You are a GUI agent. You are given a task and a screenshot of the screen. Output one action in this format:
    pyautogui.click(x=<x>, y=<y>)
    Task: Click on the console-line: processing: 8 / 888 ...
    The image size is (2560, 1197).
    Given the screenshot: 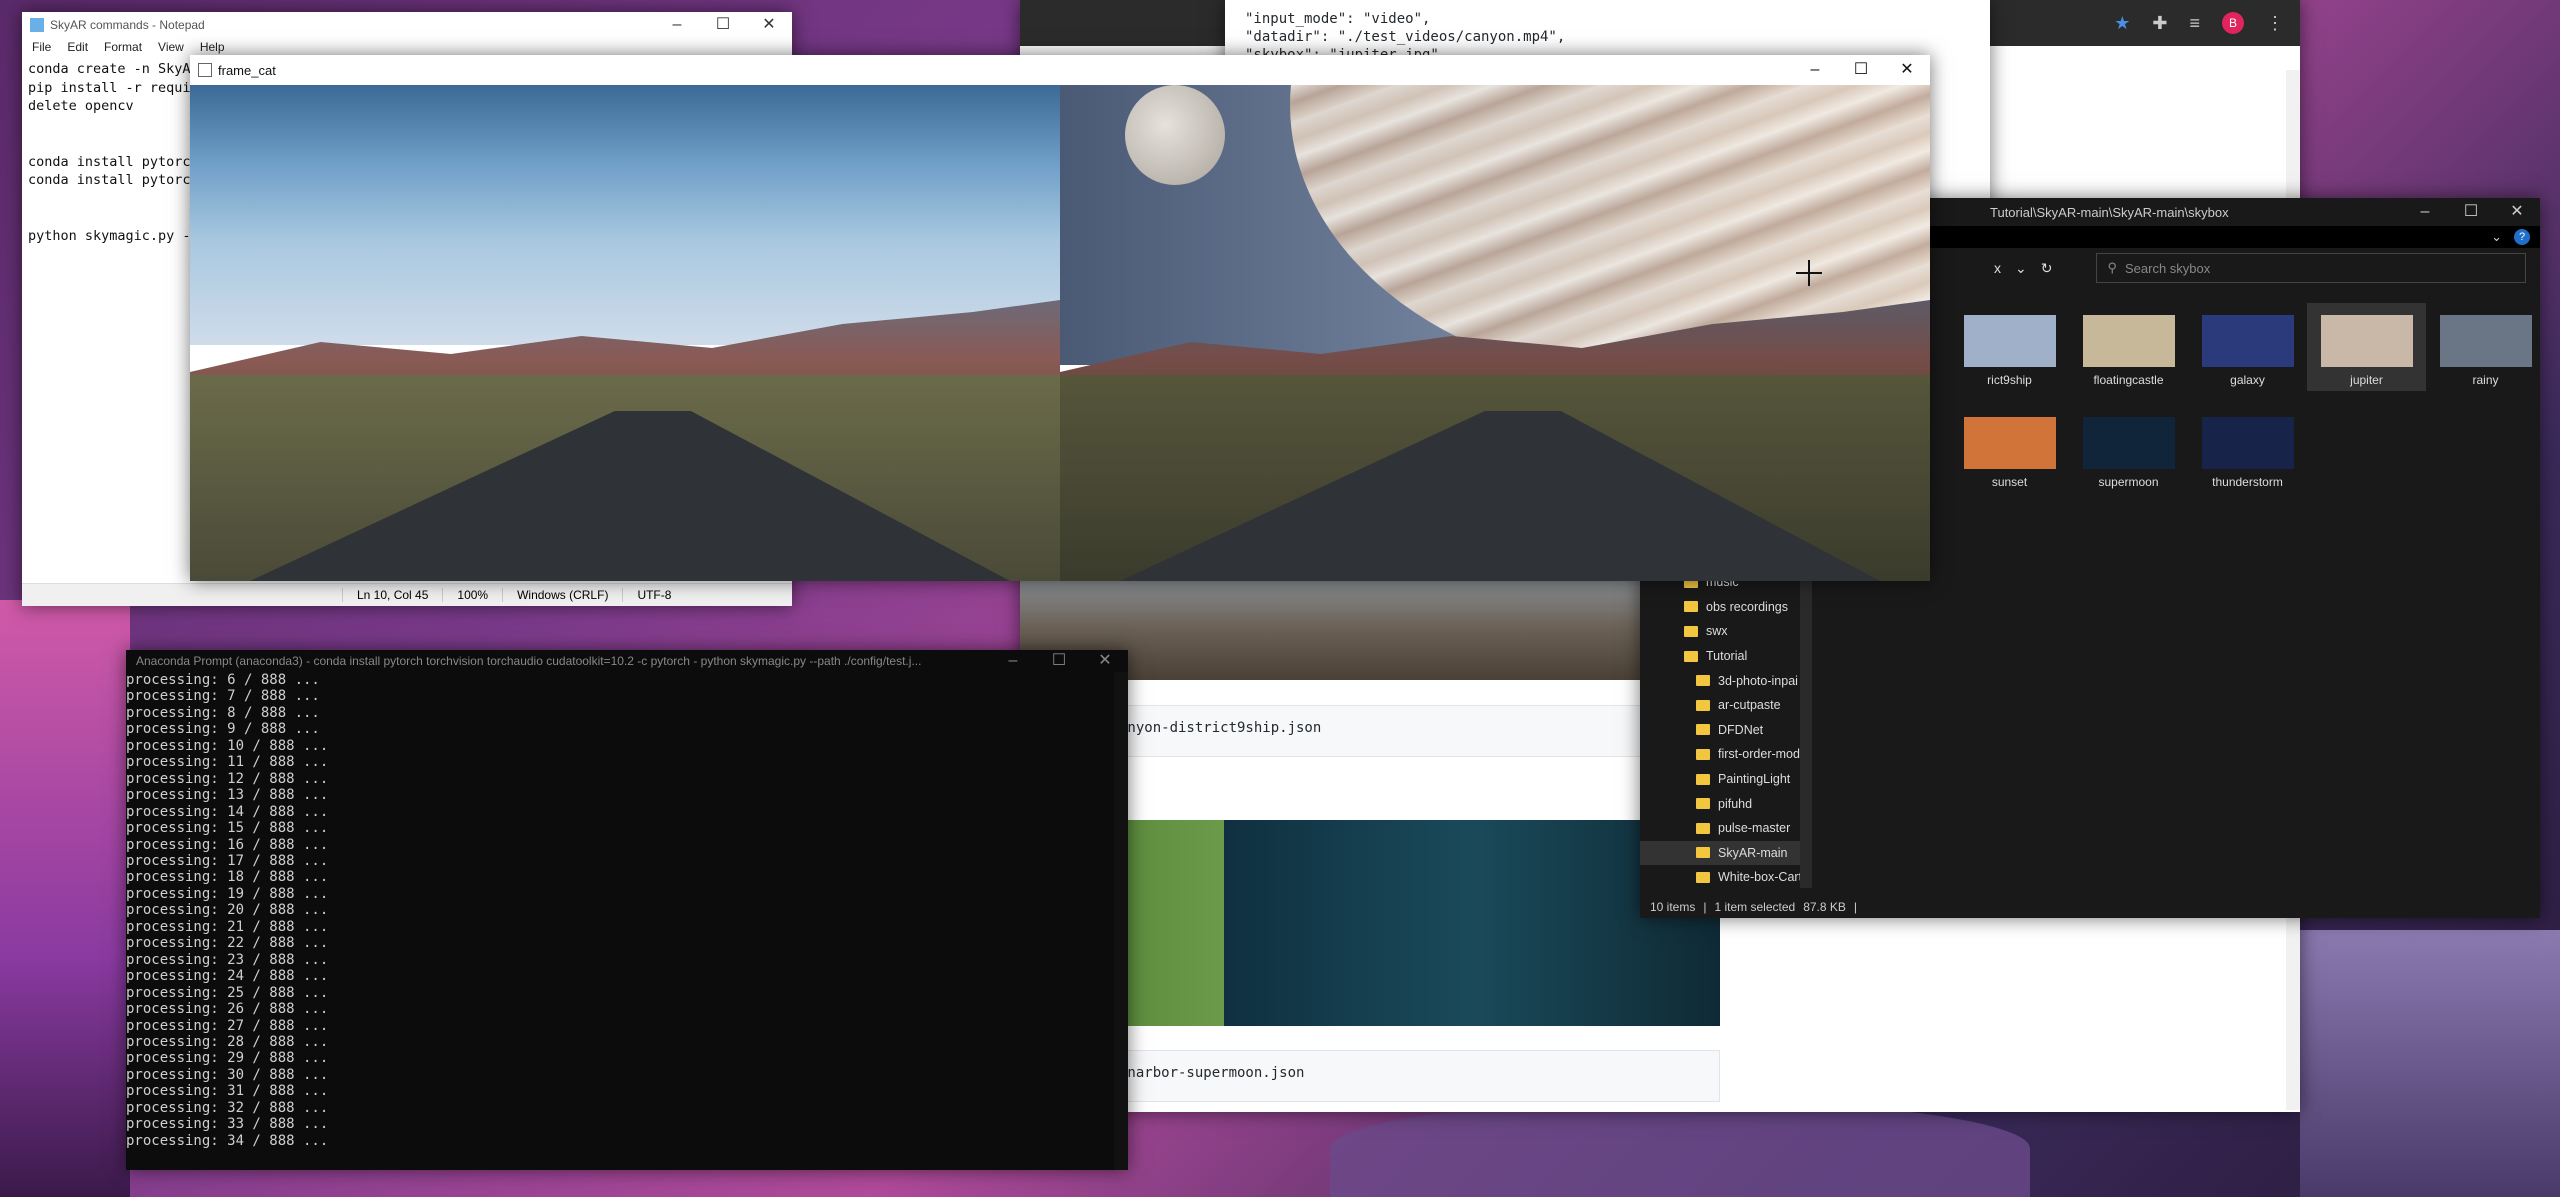 What is the action you would take?
    pyautogui.click(x=223, y=712)
    